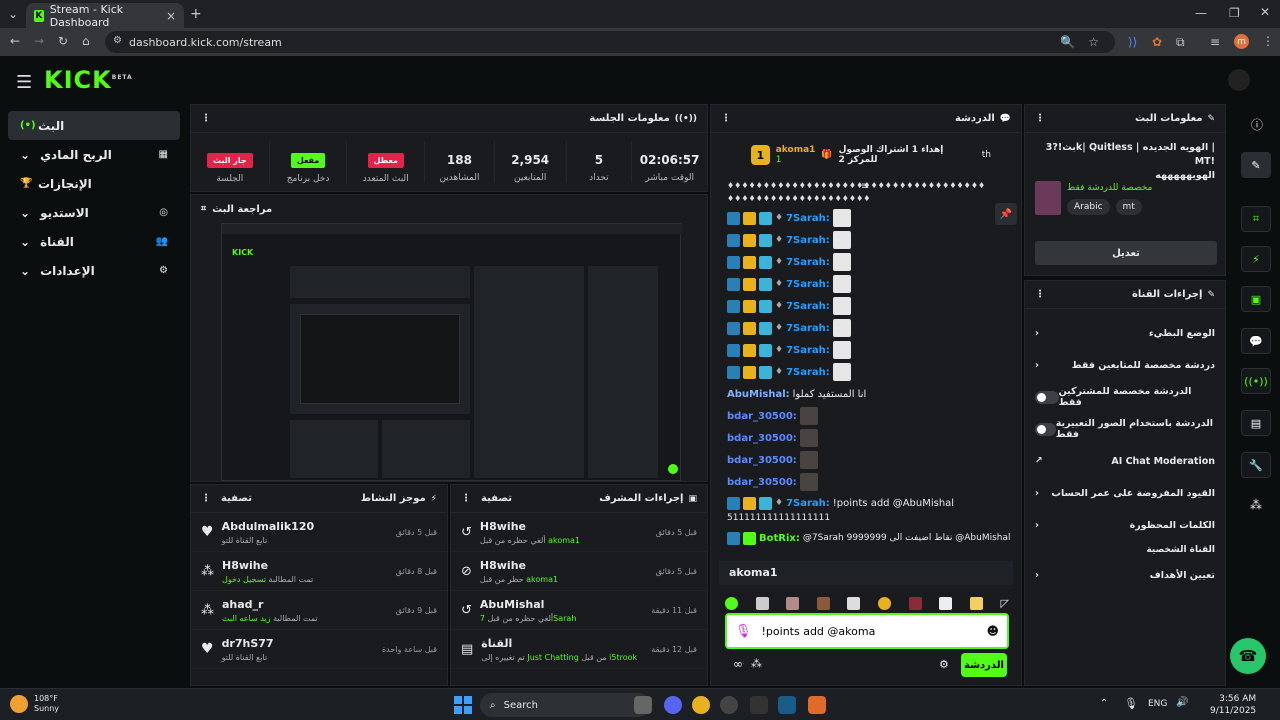  Describe the element at coordinates (34, 704) in the screenshot. I see `weather-widget: 108°F Sunny` at that location.